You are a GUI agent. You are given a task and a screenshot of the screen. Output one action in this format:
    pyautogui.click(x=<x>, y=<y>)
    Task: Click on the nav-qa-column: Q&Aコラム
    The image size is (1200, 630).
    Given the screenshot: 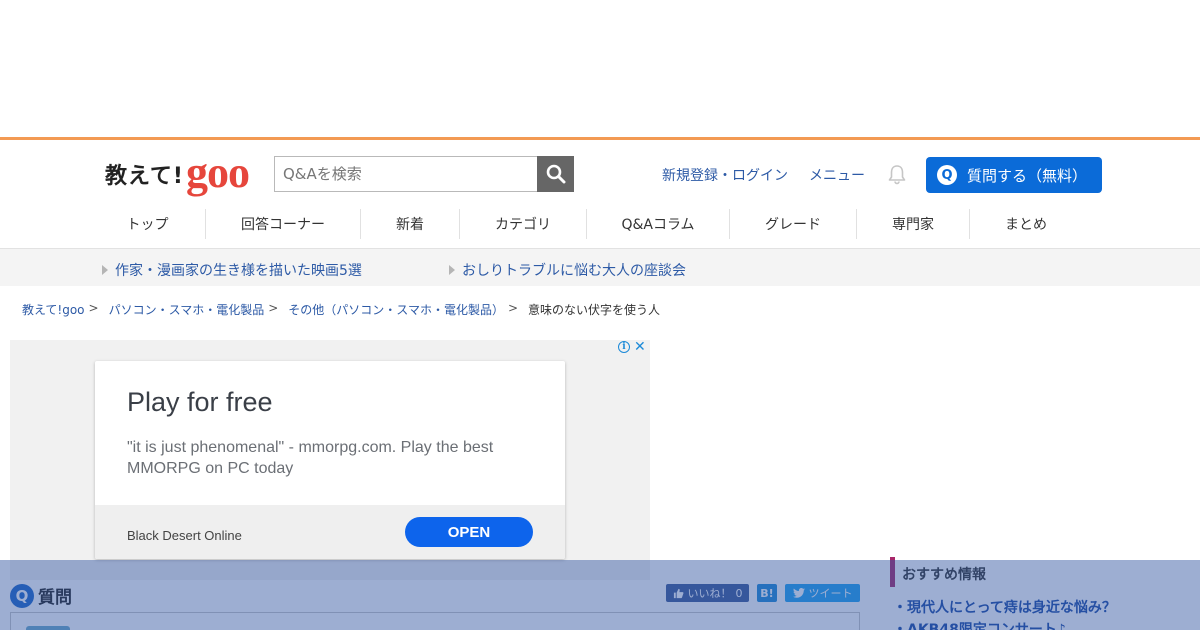 What is the action you would take?
    pyautogui.click(x=658, y=224)
    